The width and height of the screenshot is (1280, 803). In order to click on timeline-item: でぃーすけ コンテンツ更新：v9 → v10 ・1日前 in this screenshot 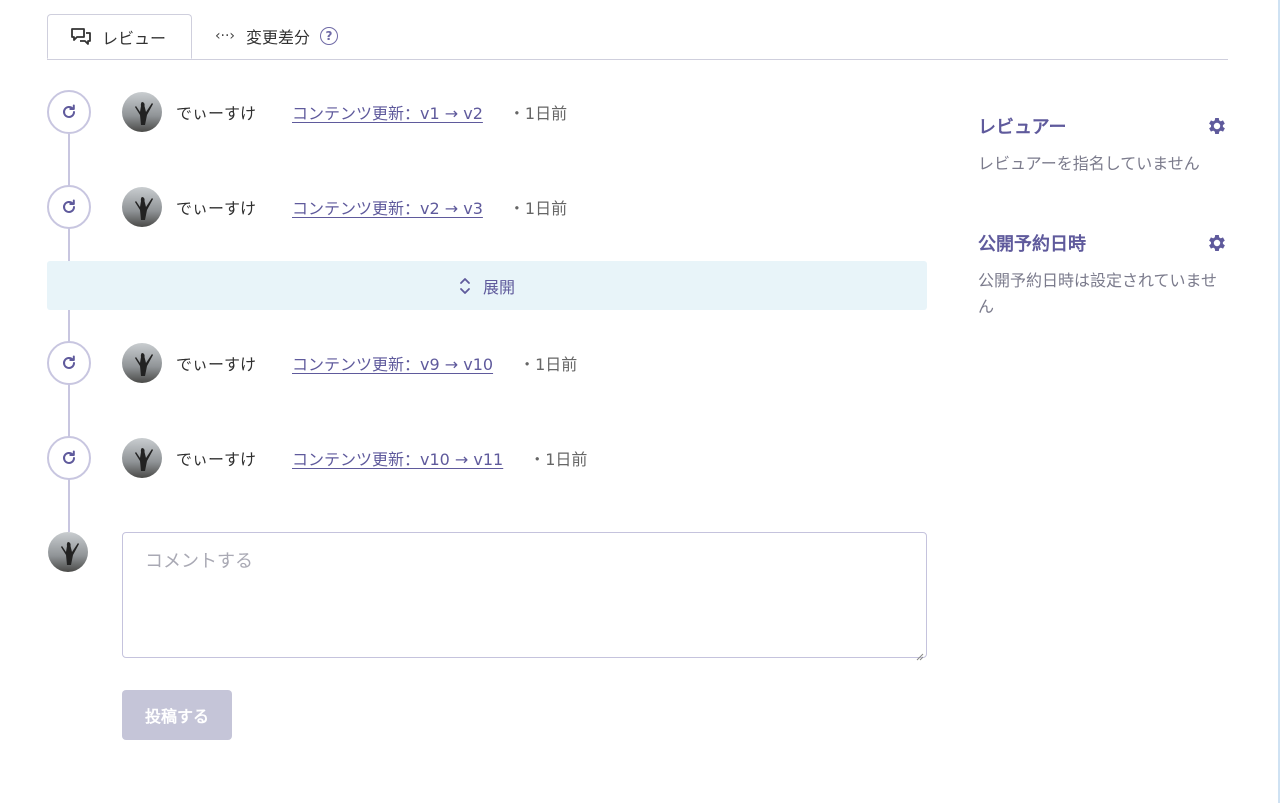, I will do `click(312, 363)`.